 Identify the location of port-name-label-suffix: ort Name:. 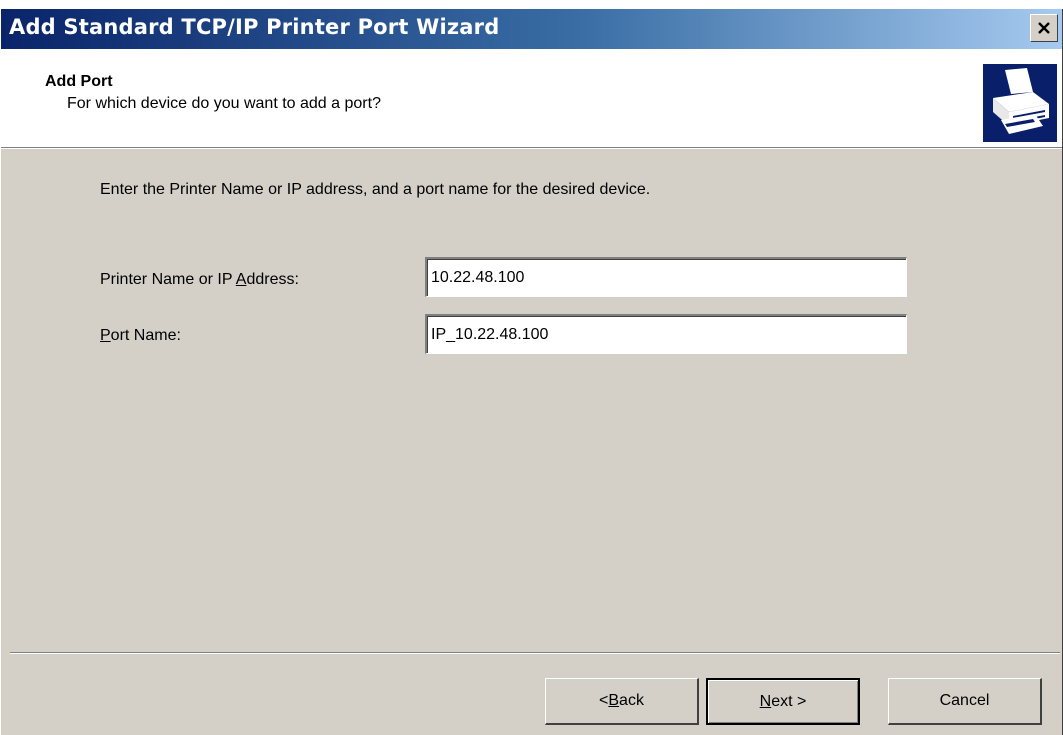
(145, 335).